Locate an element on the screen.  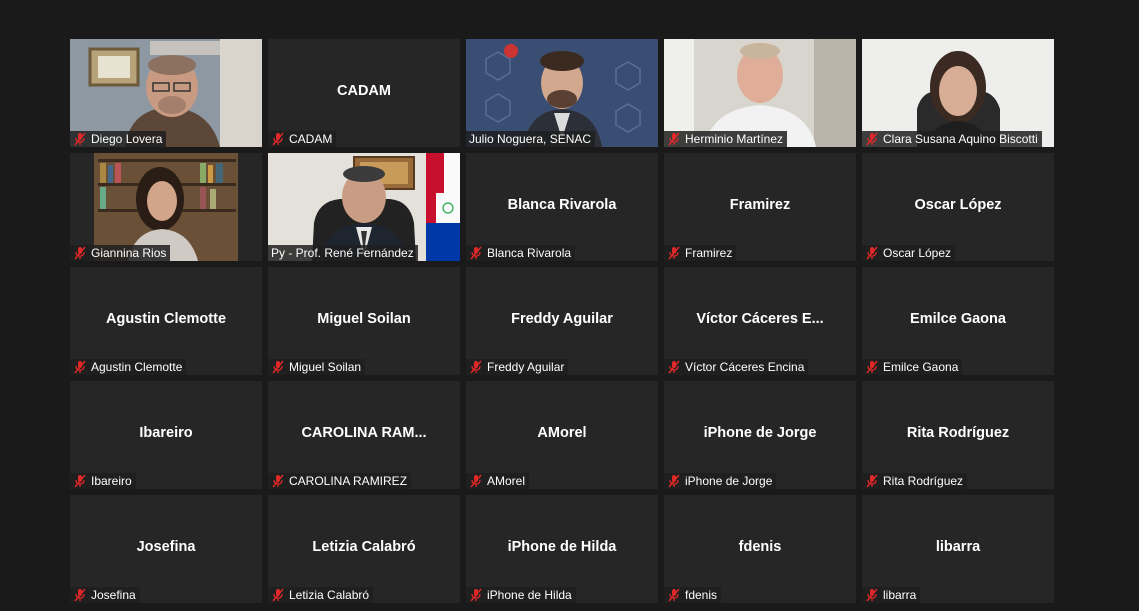
participant-name: Julio Noguera, SENAC is located at coordinates (530, 139).